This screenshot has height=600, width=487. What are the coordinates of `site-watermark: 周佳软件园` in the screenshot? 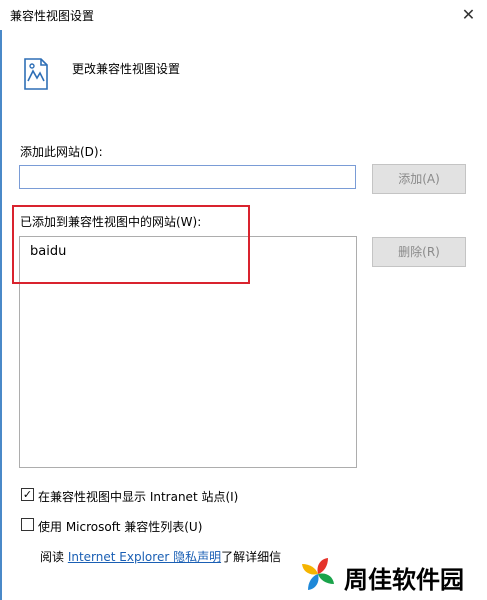 It's located at (388, 575).